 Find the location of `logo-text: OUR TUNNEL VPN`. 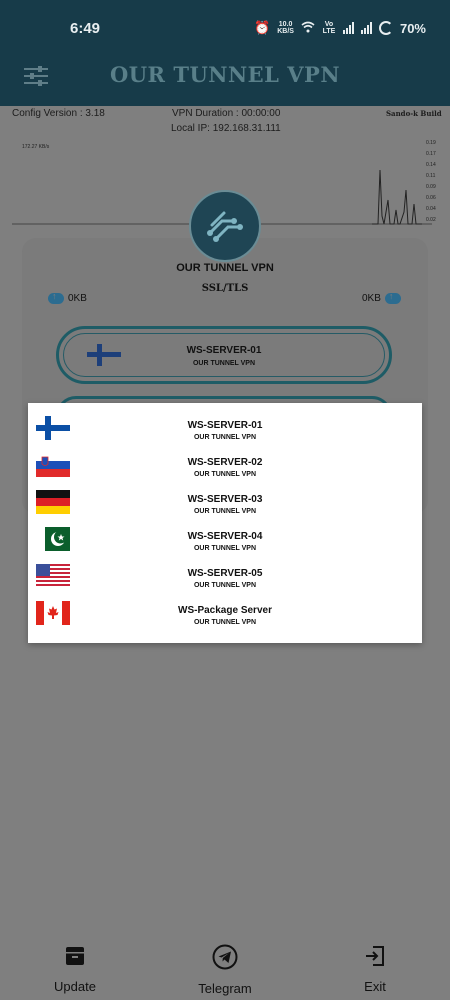

logo-text: OUR TUNNEL VPN is located at coordinates (225, 268).